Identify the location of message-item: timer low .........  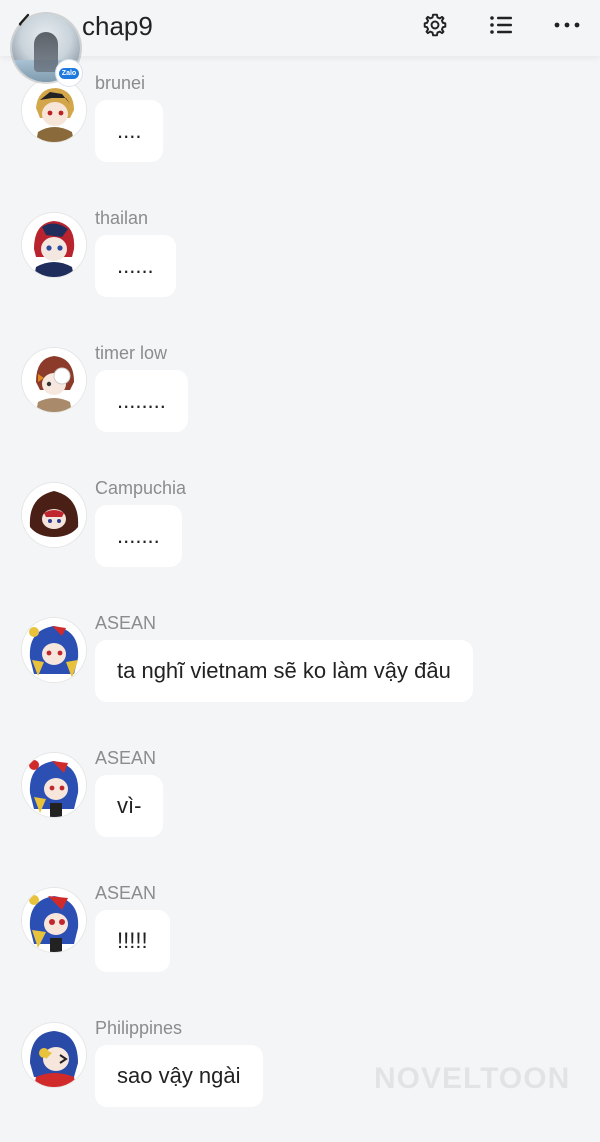
(300, 404).